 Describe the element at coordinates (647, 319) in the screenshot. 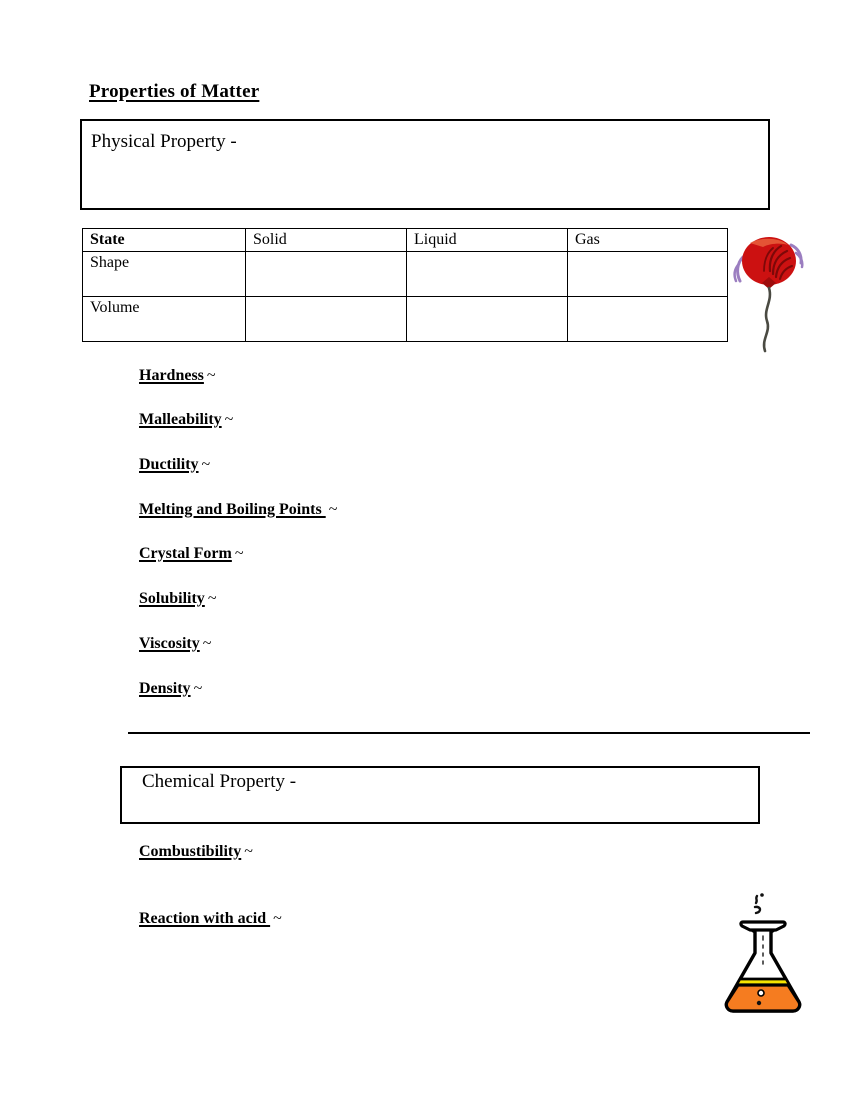

I see `table-cell-volume-gas` at that location.